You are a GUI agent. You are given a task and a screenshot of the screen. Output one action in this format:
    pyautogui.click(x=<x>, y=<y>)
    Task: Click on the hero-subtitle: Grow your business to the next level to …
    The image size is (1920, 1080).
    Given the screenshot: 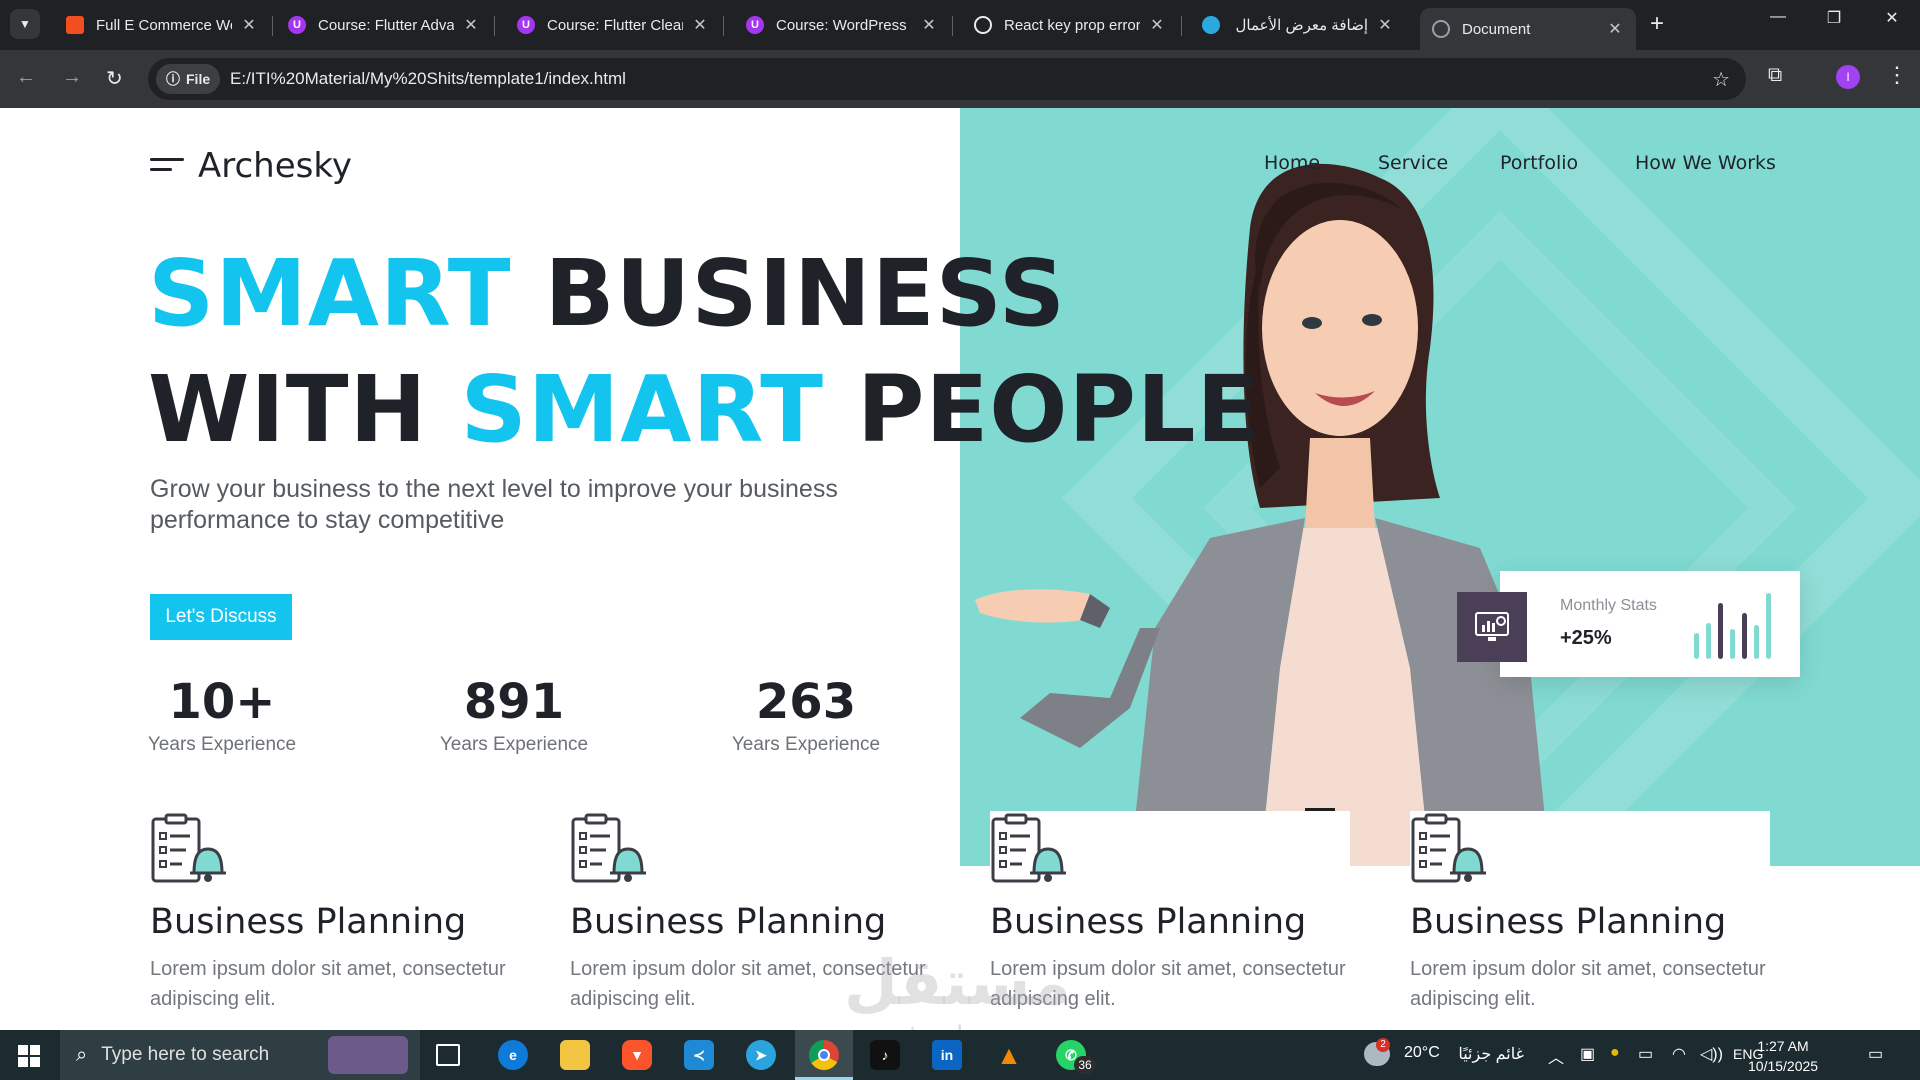 What is the action you would take?
    pyautogui.click(x=494, y=504)
    